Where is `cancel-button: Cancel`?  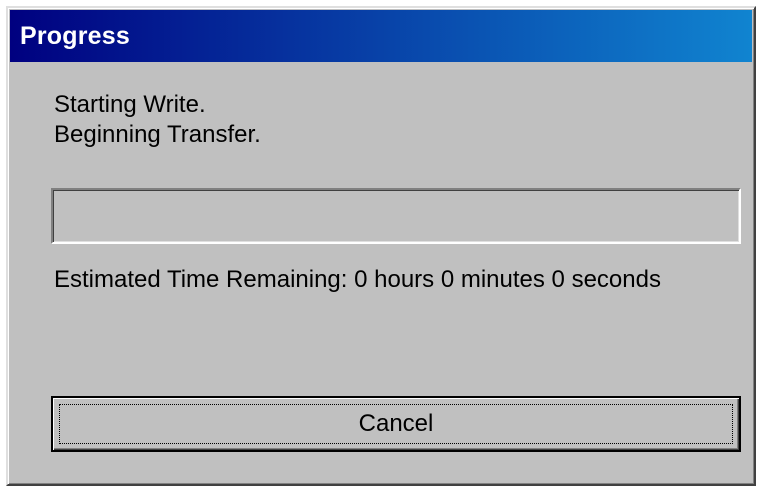
cancel-button: Cancel is located at coordinates (396, 424).